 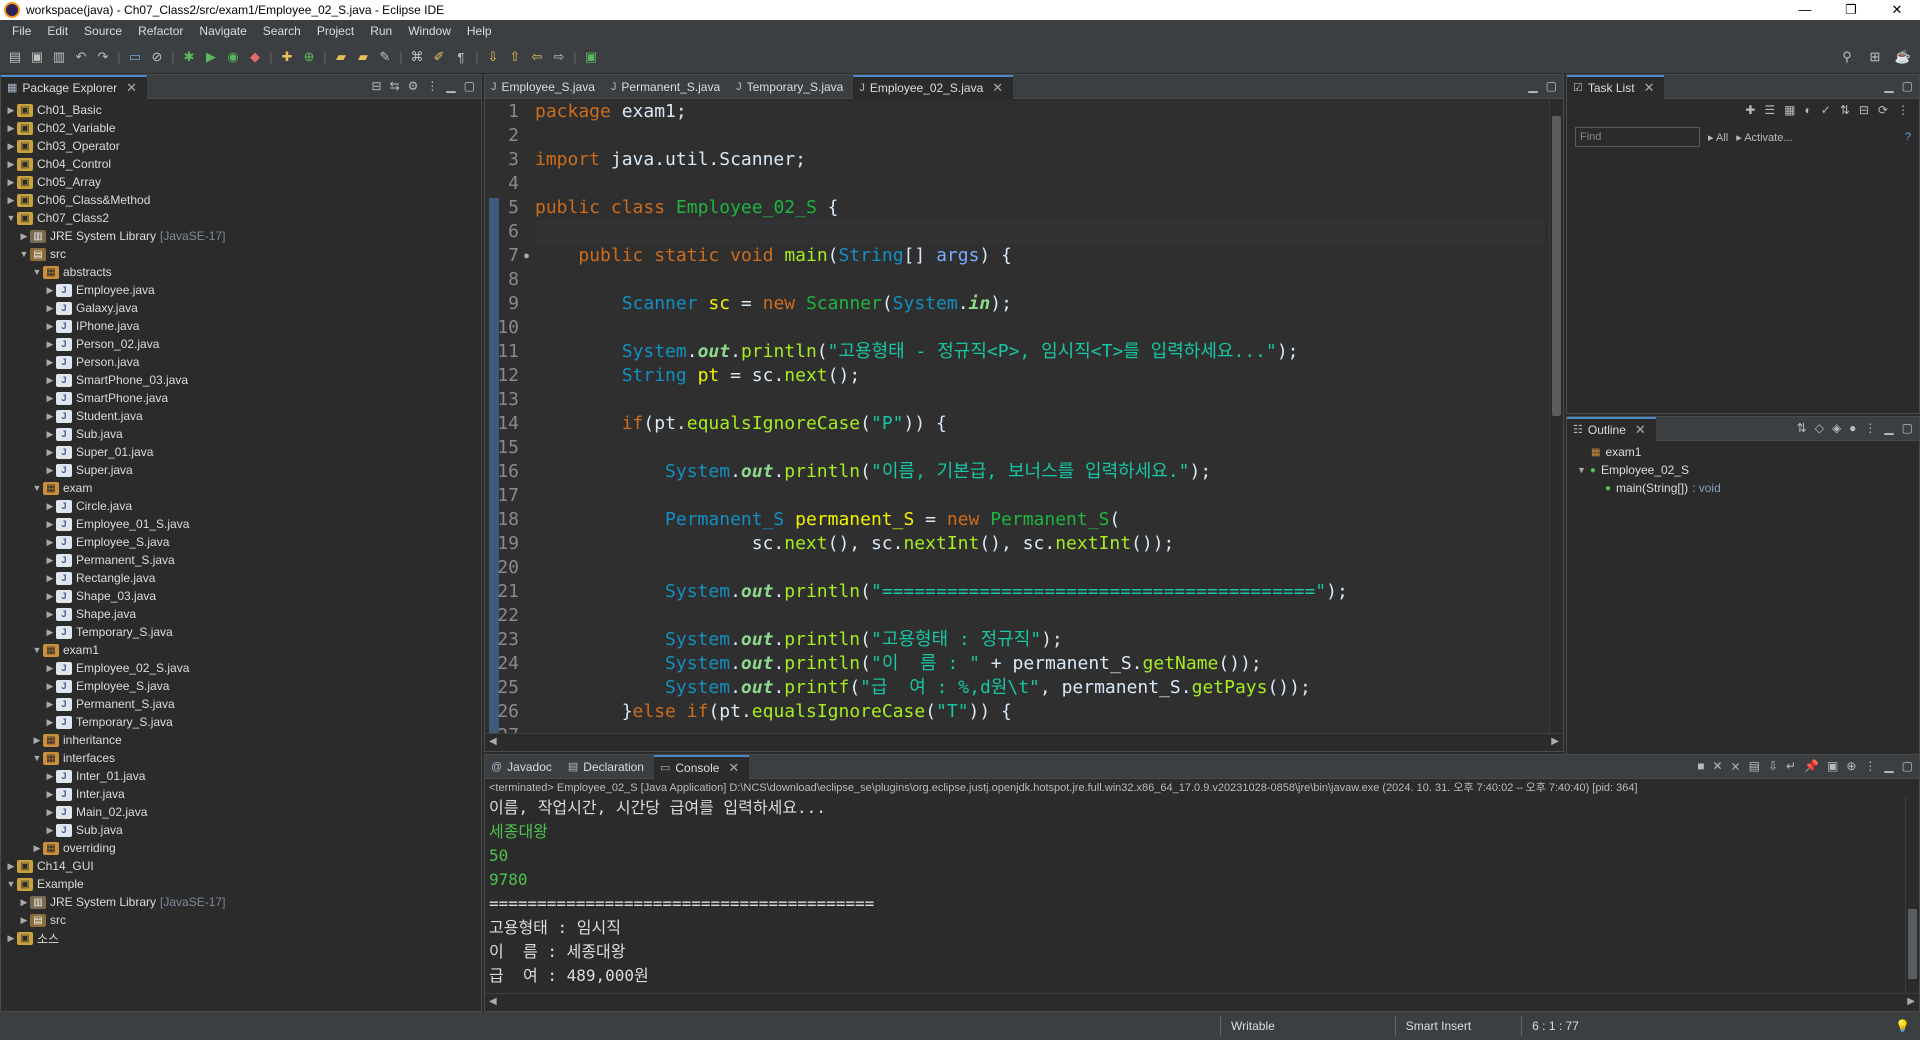 I want to click on new-class-icon: ⊕, so click(x=309, y=57).